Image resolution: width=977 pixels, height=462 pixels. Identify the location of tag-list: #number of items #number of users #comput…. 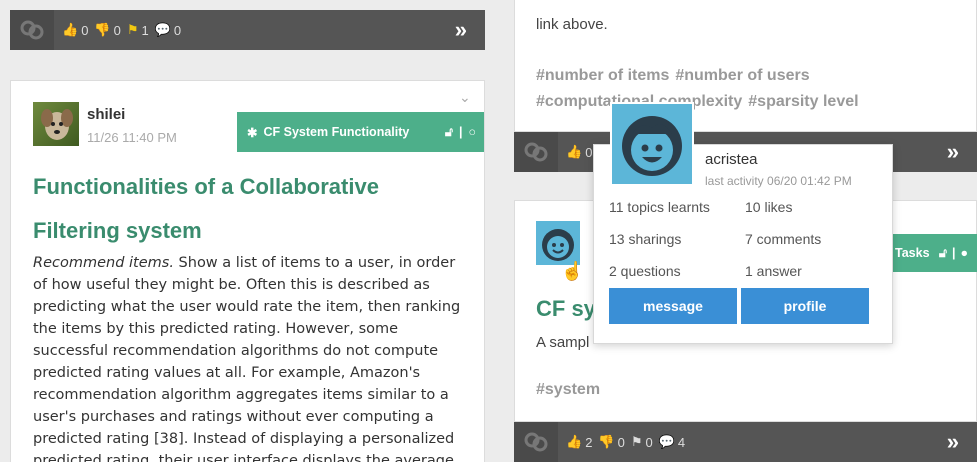
(746, 89).